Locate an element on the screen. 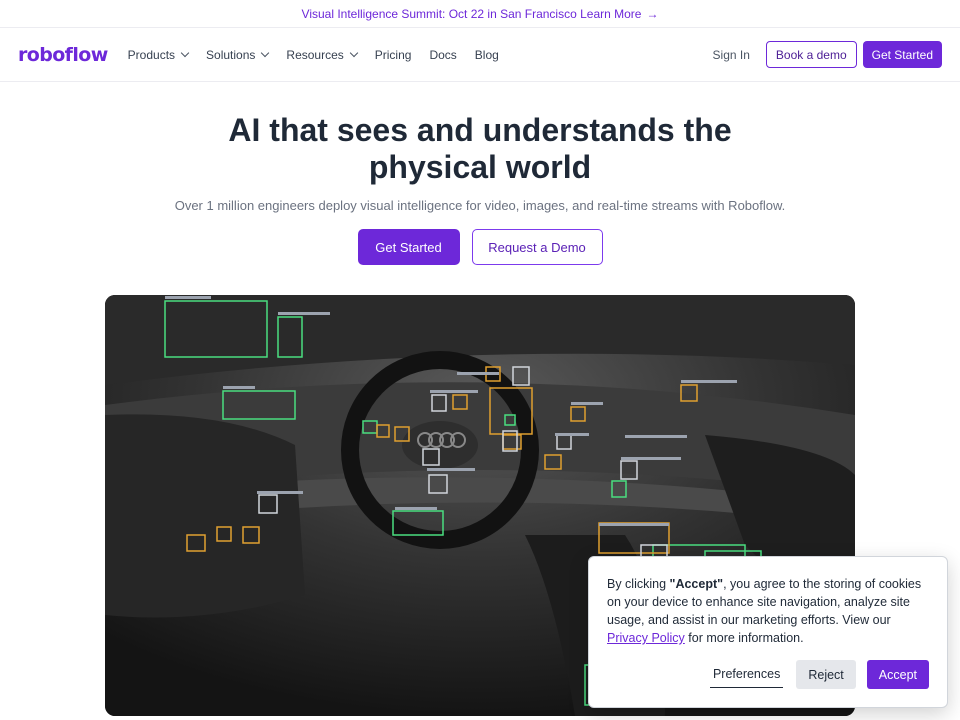  nav-item-products: Products is located at coordinates (158, 54).